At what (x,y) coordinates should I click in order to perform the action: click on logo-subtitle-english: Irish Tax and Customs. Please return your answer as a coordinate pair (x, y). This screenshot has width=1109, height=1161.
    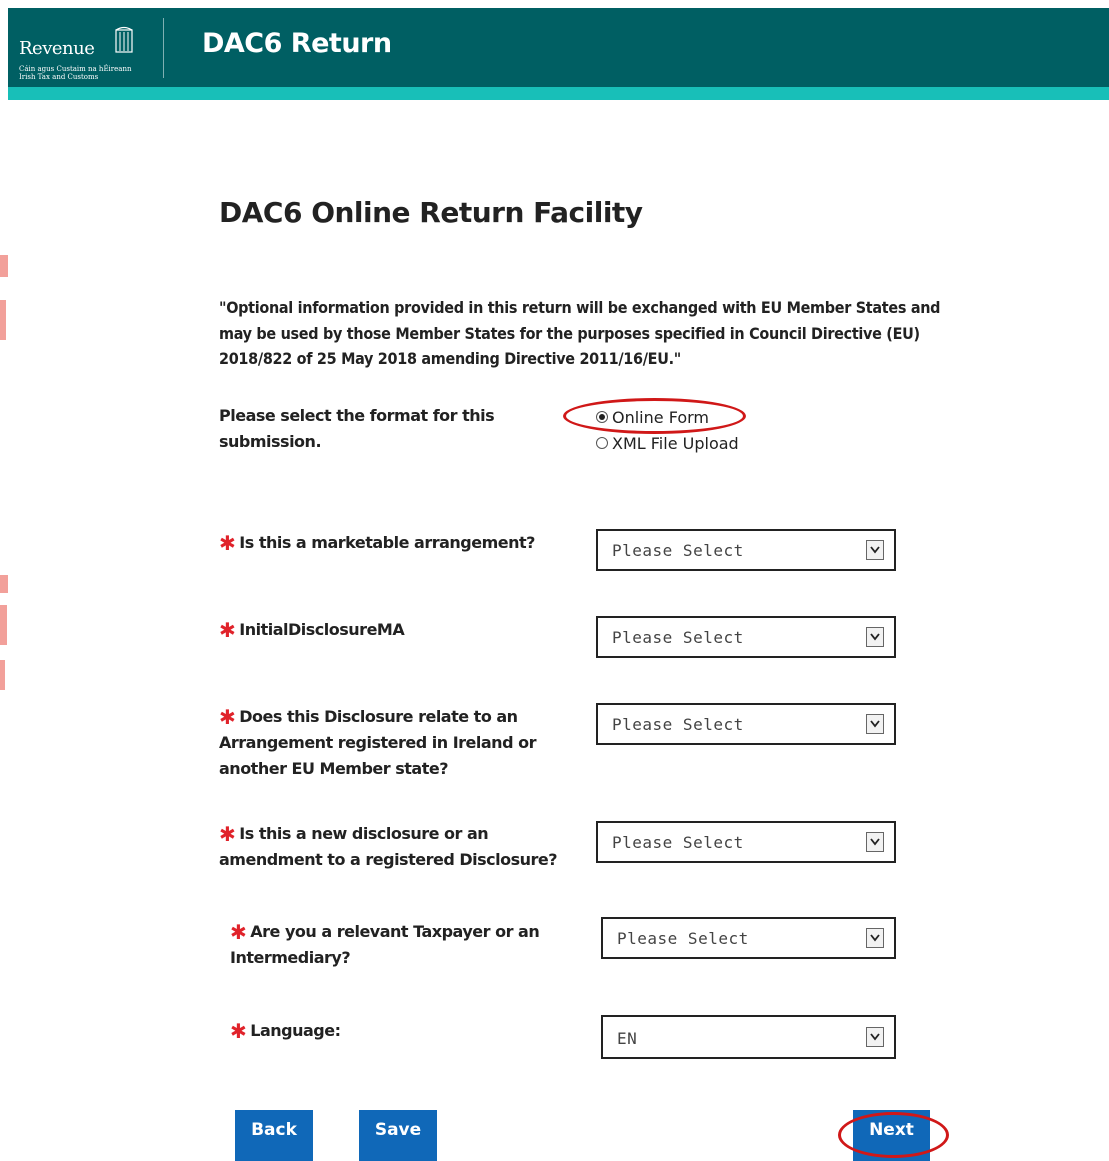
    Looking at the image, I should click on (59, 77).